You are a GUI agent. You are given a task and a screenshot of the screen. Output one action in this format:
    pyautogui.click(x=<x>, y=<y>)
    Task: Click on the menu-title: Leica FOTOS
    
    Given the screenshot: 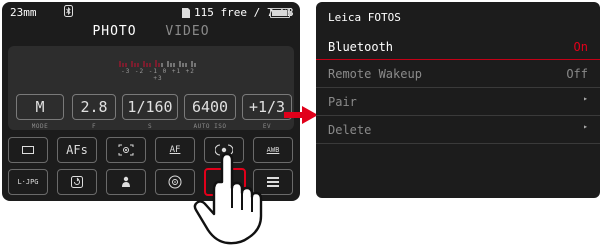 What is the action you would take?
    pyautogui.click(x=364, y=17)
    